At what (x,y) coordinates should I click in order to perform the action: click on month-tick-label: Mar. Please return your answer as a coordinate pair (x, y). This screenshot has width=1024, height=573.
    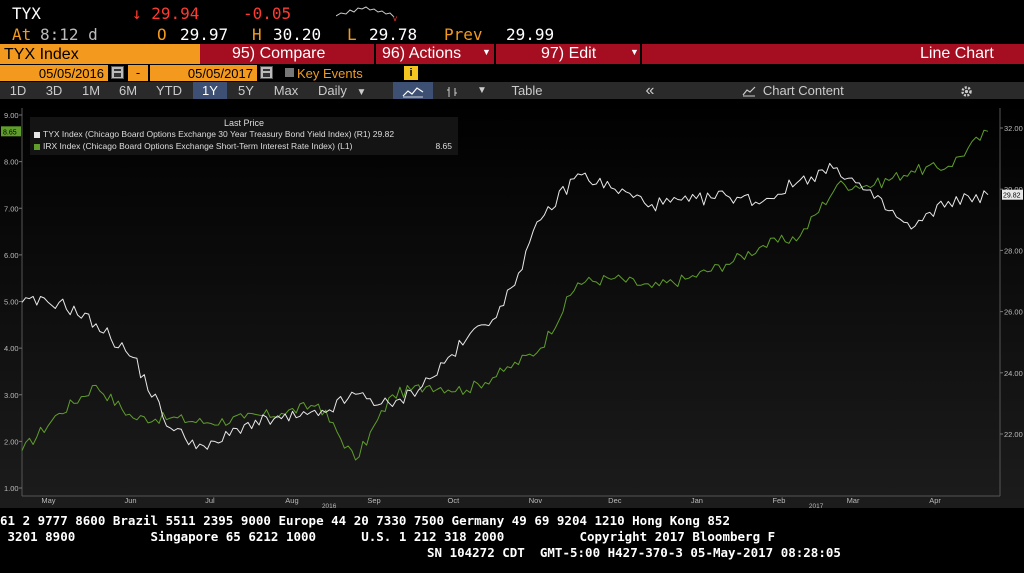
    Looking at the image, I should click on (853, 500).